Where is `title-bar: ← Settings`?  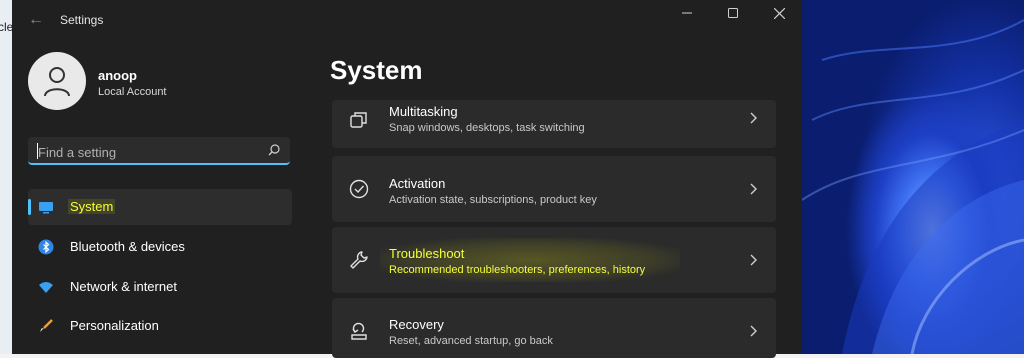
title-bar: ← Settings is located at coordinates (407, 20).